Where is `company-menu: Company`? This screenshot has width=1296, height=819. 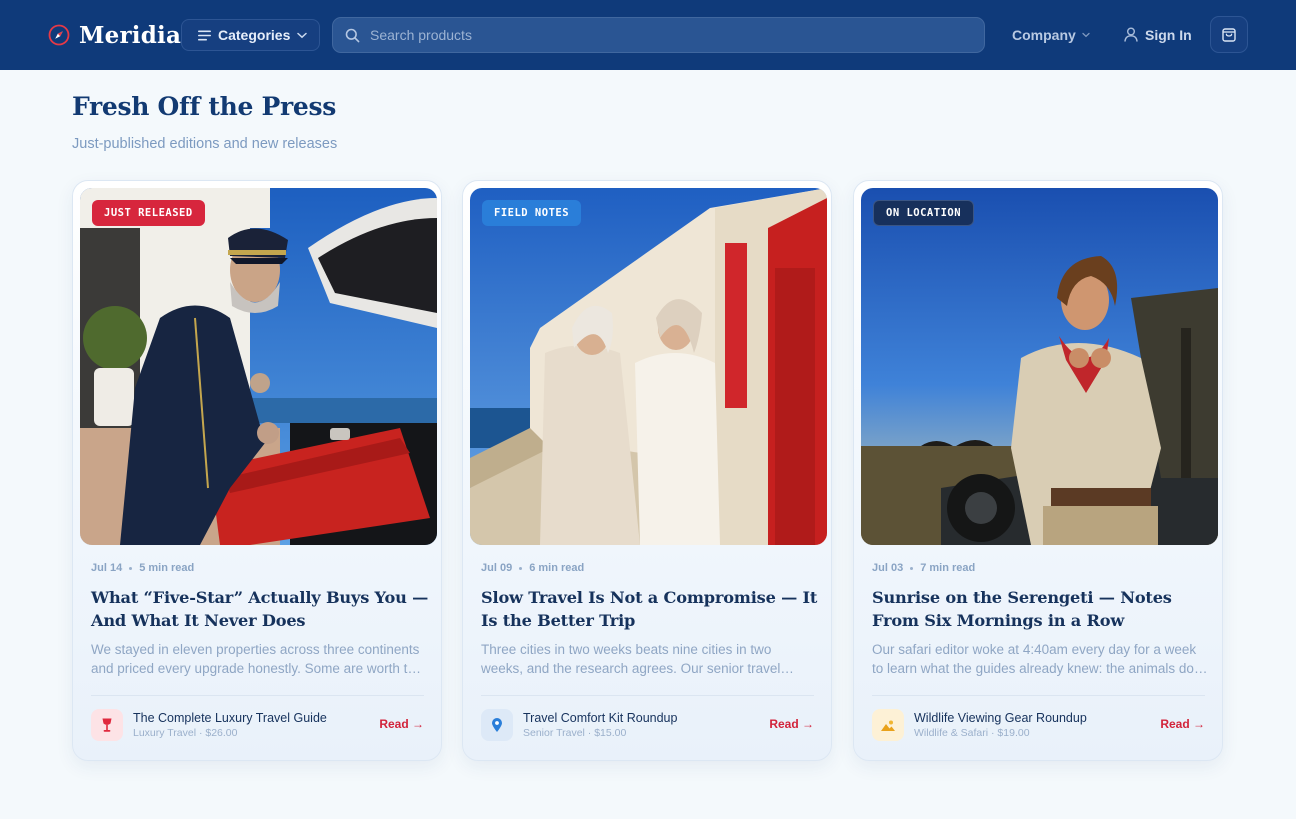
company-menu: Company is located at coordinates (1051, 35).